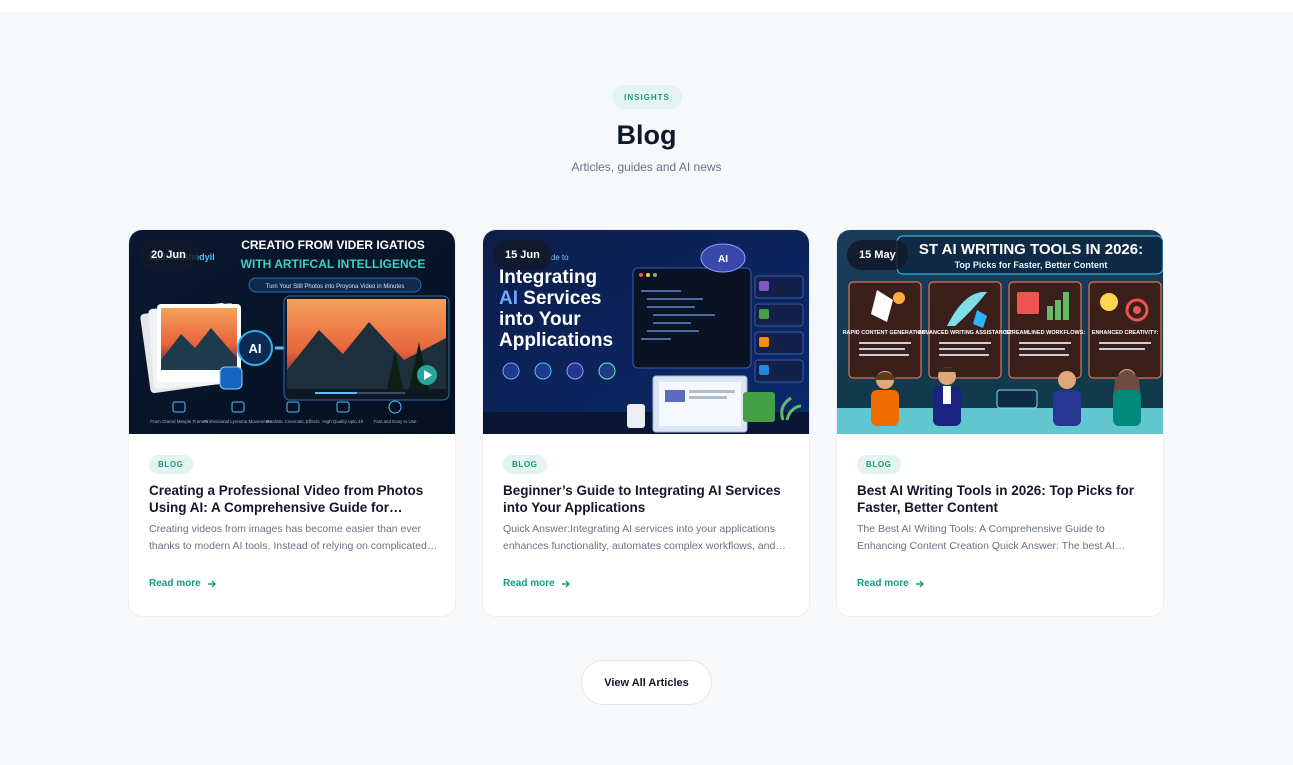 The image size is (1293, 765). I want to click on ai-circle-label: AI, so click(255, 348).